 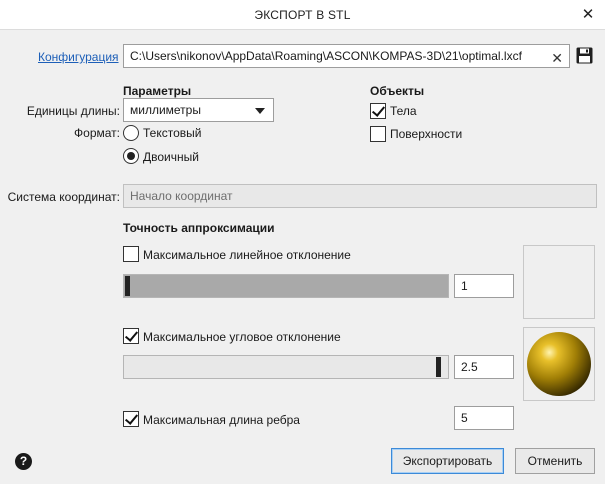 I want to click on parameters-heading: Параметры, so click(x=157, y=91).